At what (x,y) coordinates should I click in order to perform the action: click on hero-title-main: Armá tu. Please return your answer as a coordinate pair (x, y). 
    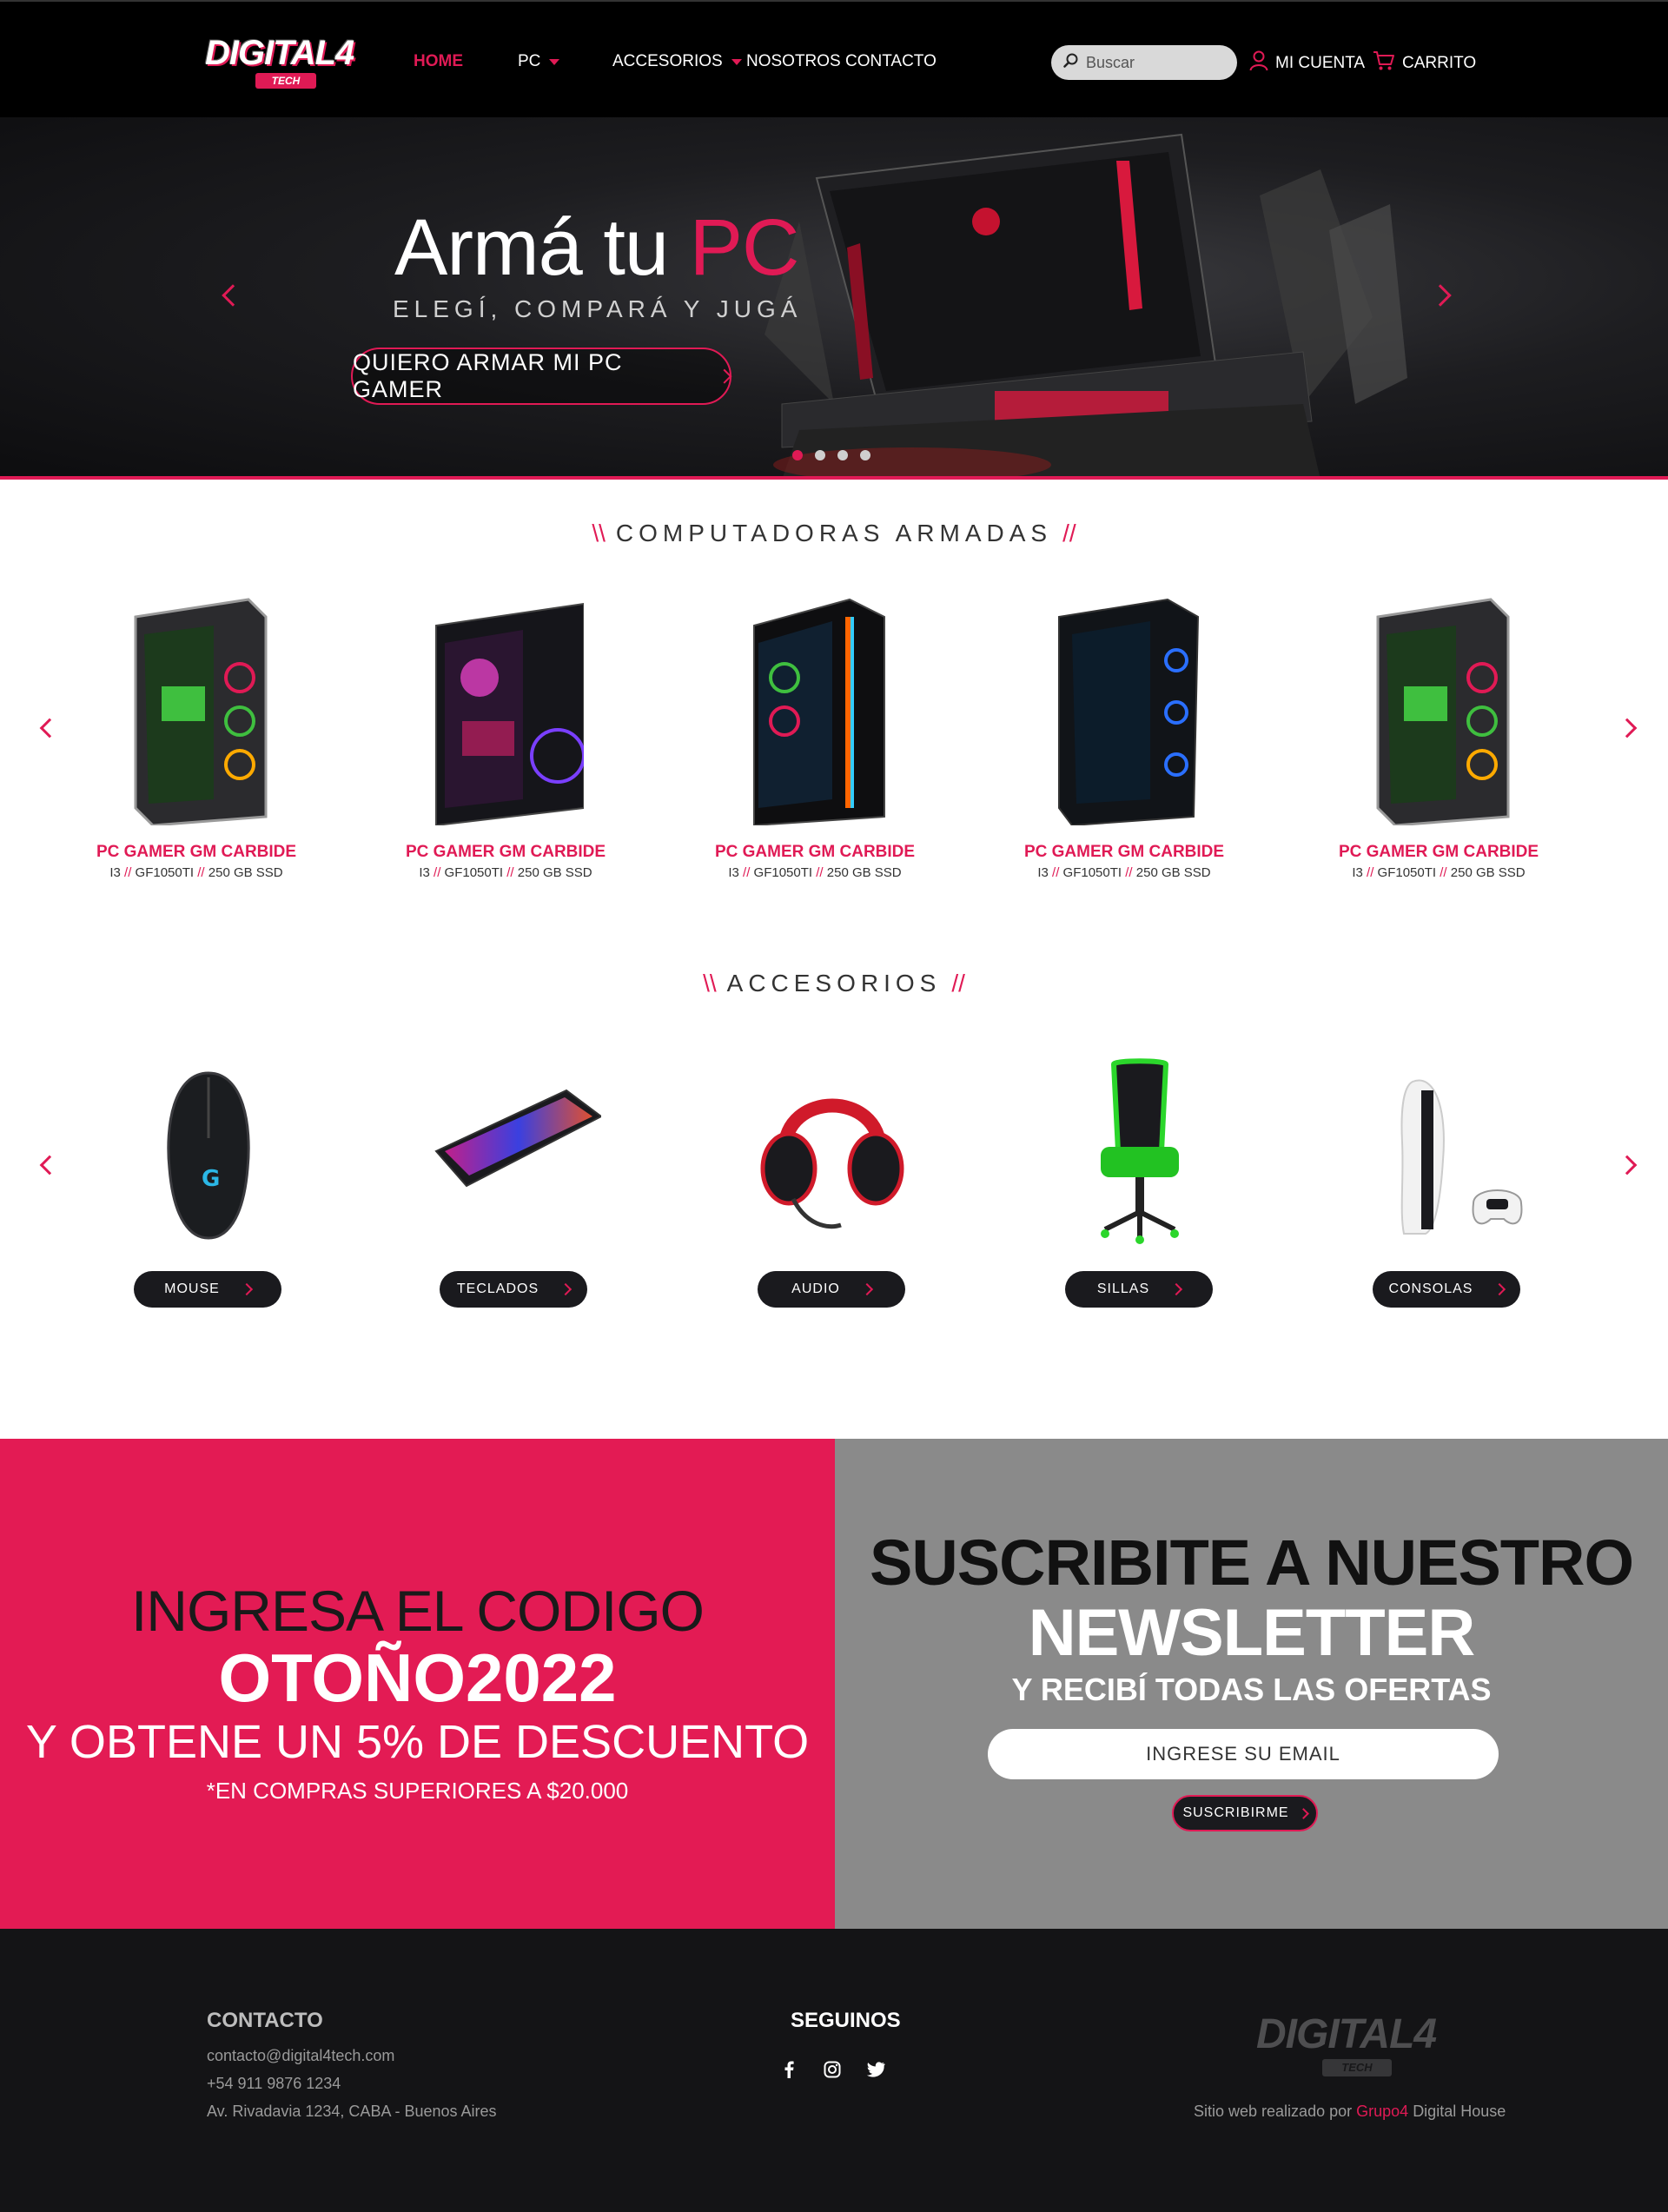
    Looking at the image, I should click on (531, 248).